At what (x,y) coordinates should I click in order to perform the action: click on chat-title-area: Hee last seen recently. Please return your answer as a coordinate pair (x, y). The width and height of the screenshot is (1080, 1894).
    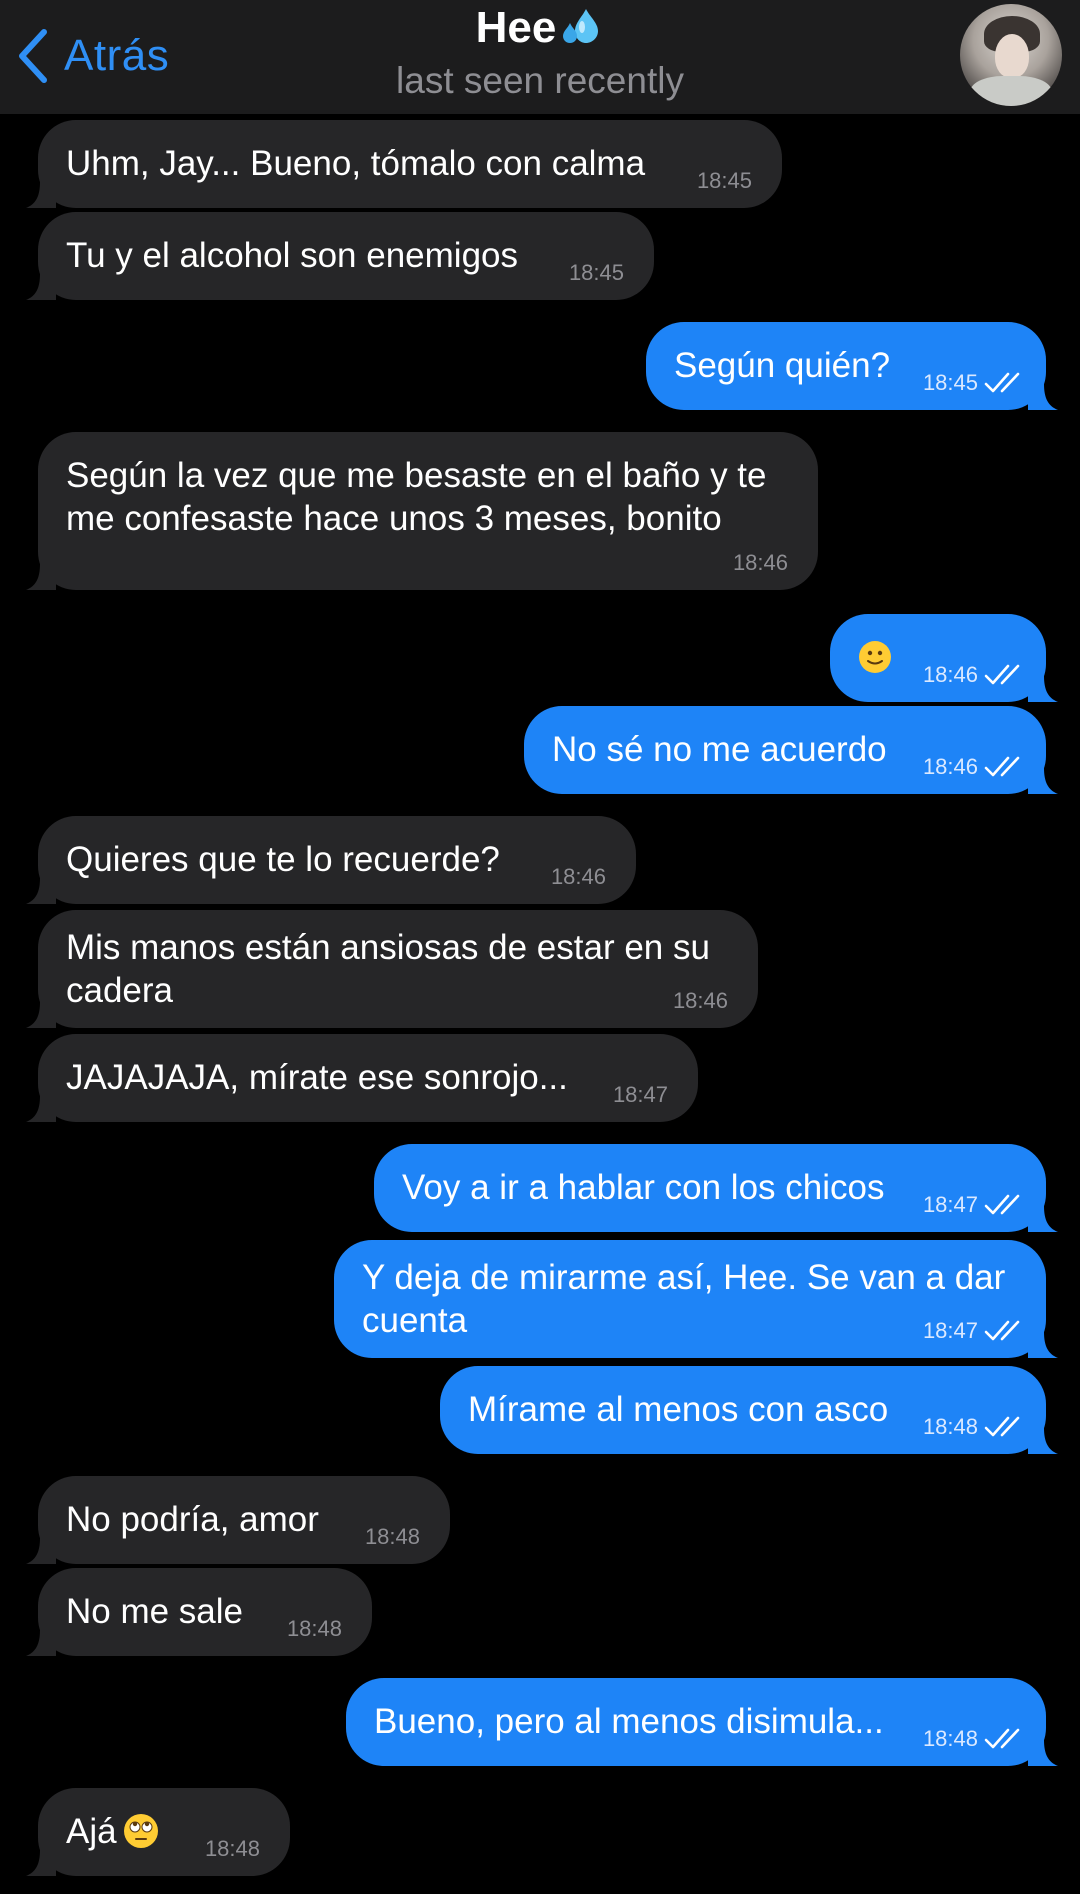
    Looking at the image, I should click on (540, 51).